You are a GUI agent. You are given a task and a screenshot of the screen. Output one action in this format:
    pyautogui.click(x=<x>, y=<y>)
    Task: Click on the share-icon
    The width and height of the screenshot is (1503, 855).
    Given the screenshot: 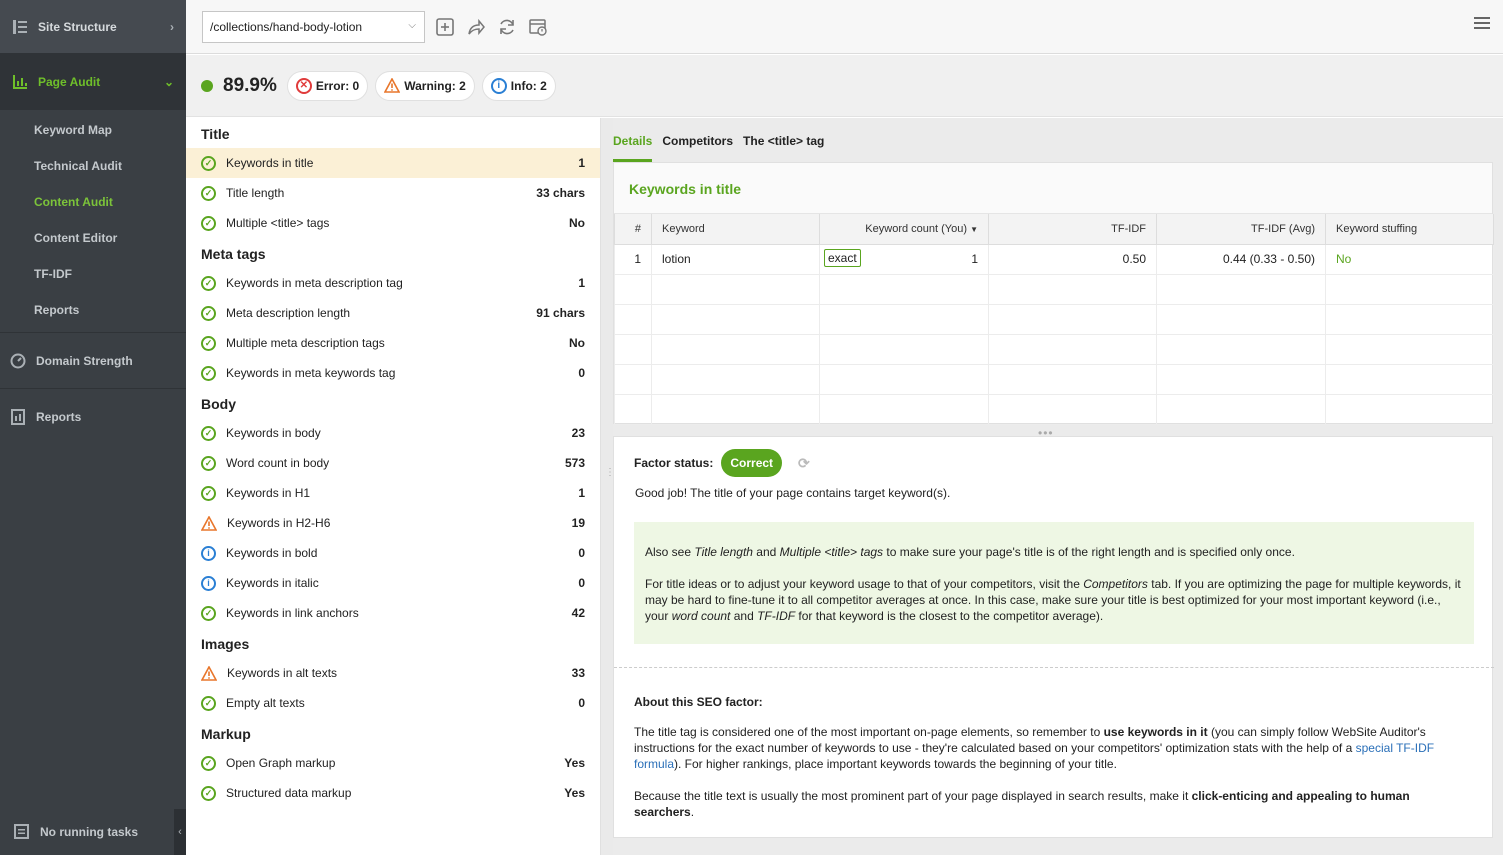 What is the action you would take?
    pyautogui.click(x=476, y=27)
    